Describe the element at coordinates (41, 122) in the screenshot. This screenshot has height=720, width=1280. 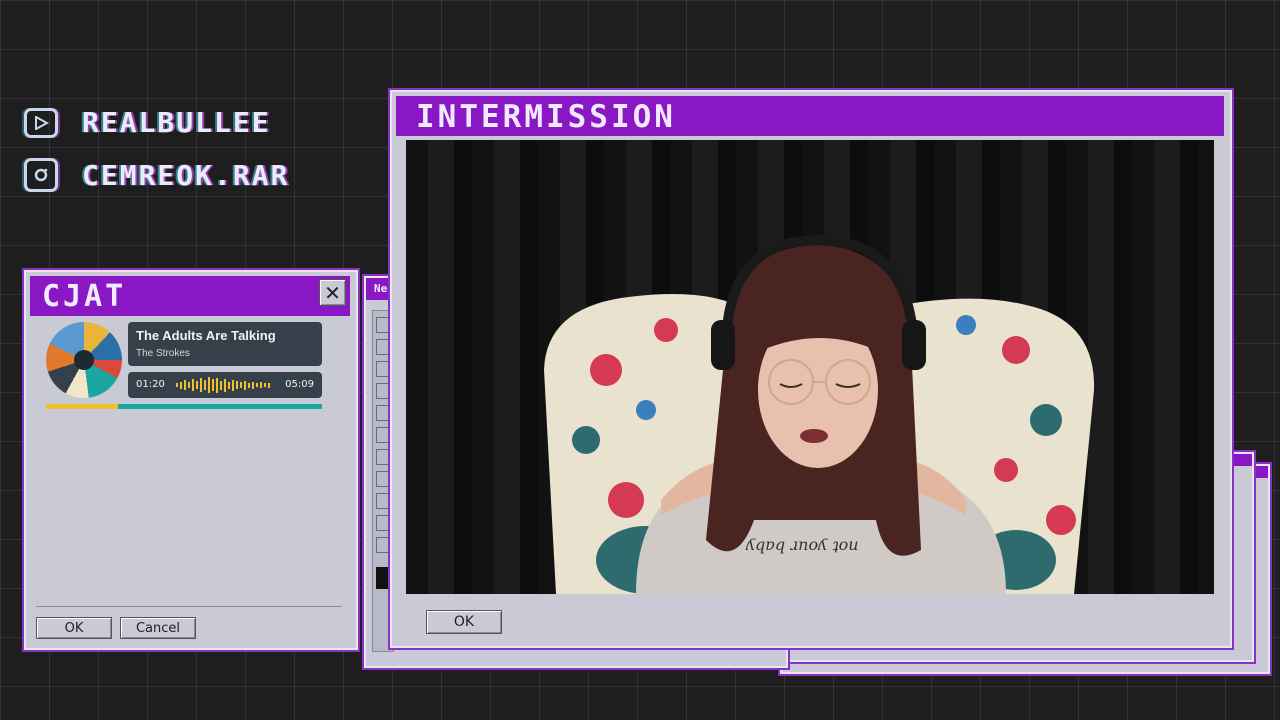
I see `youtube-icon` at that location.